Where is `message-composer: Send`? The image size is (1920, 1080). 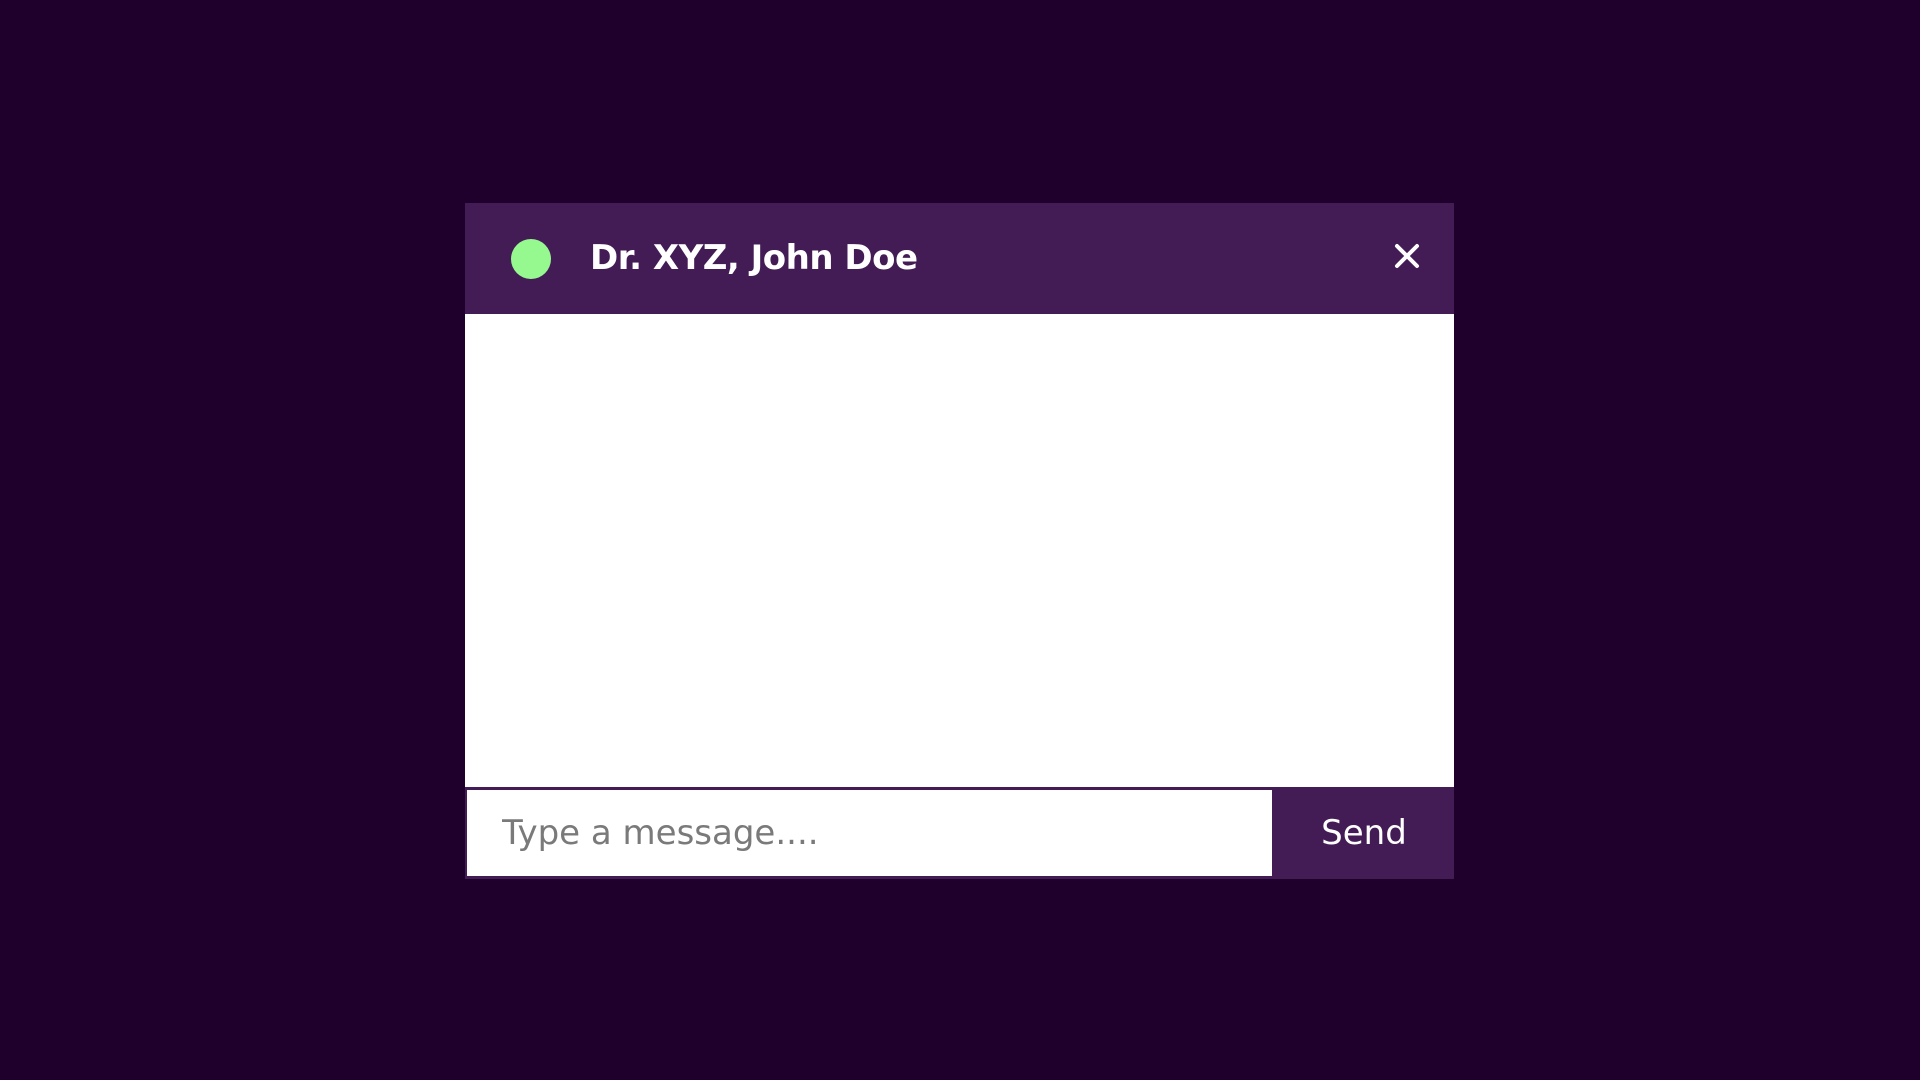 message-composer: Send is located at coordinates (959, 833).